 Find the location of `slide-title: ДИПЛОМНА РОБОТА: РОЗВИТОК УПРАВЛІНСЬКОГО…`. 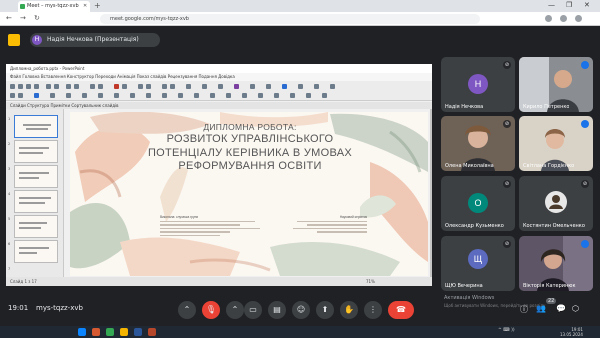

slide-title: ДИПЛОМНА РОБОТА: РОЗВИТОК УПРАВЛІНСЬКОГО… is located at coordinates (250, 147).